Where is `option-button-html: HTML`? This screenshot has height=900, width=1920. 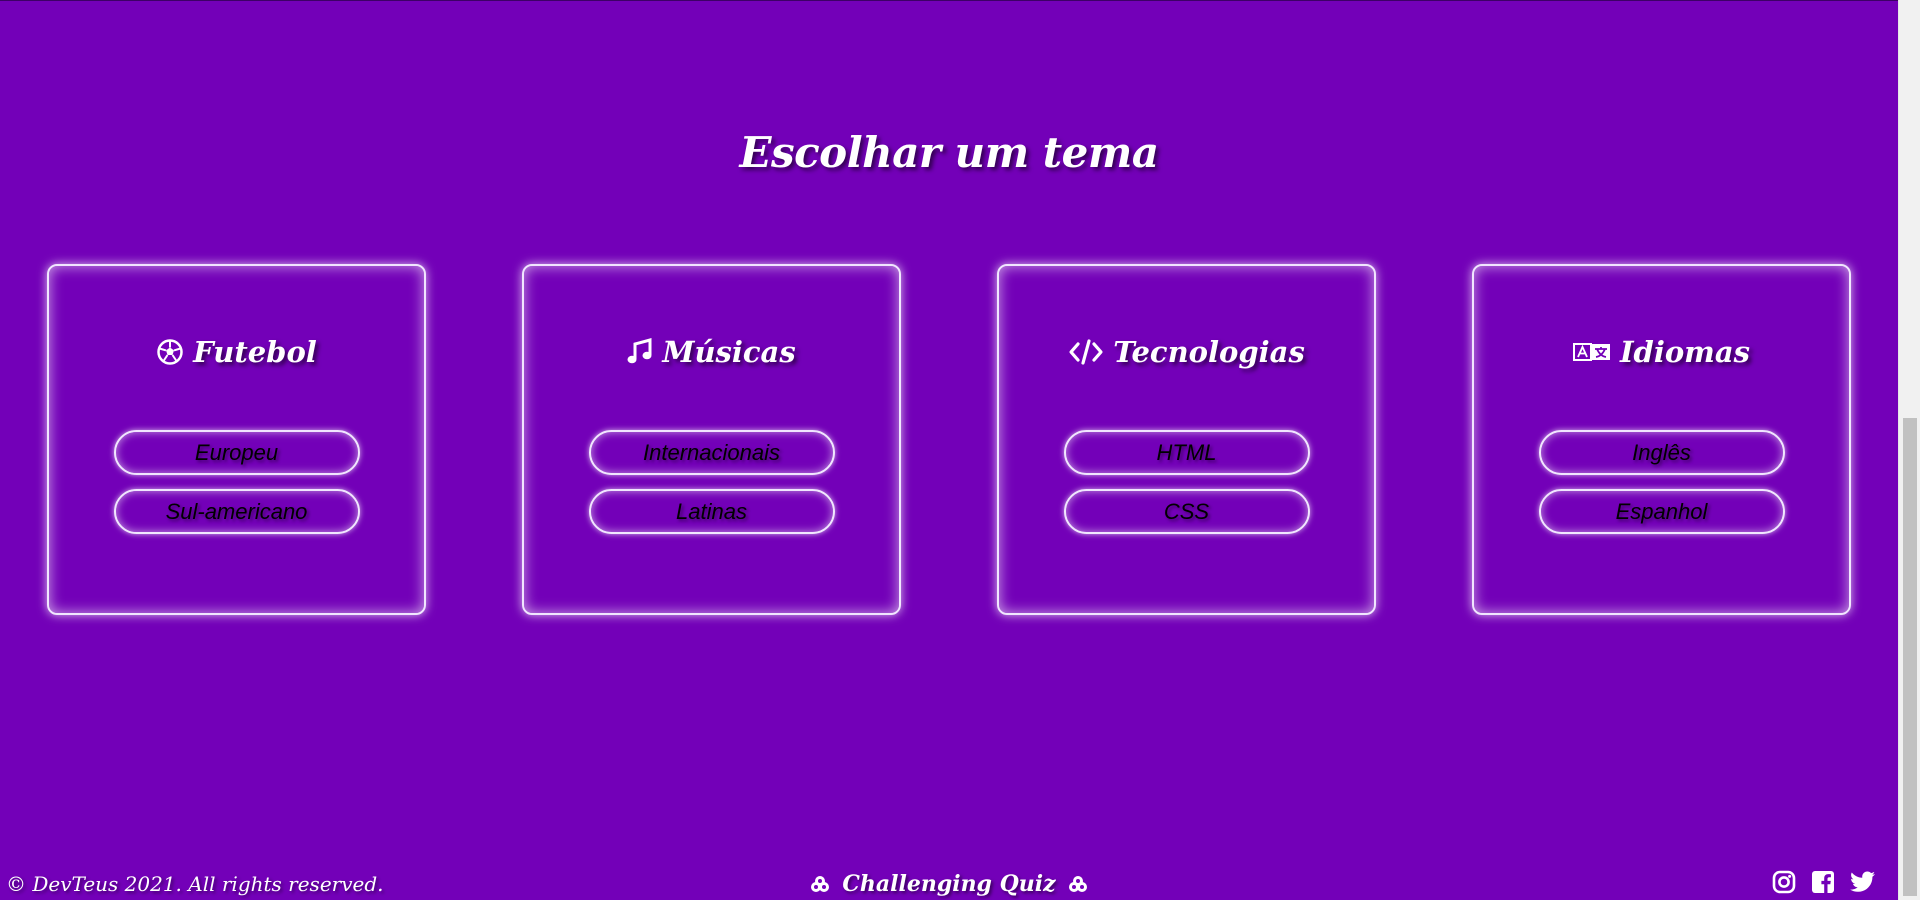 option-button-html: HTML is located at coordinates (1186, 452).